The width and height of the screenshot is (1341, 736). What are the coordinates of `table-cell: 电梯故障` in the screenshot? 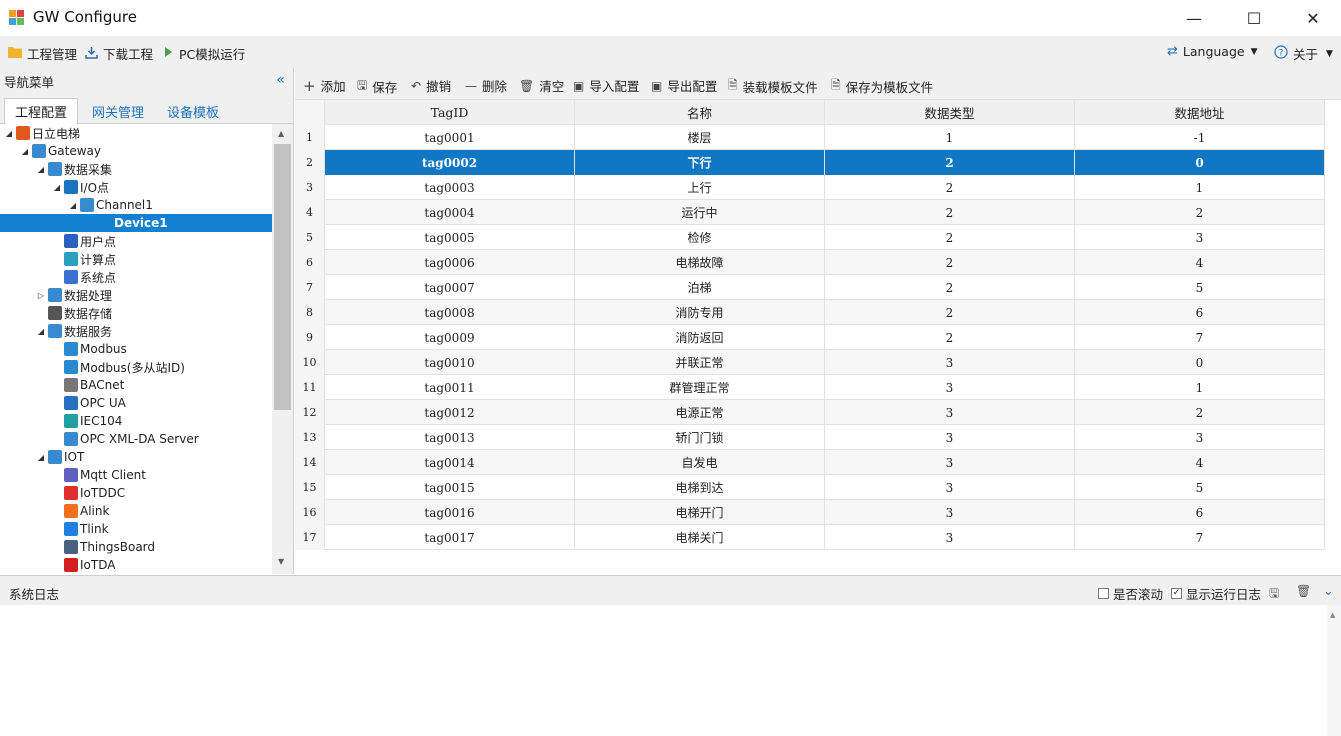 It's located at (700, 262).